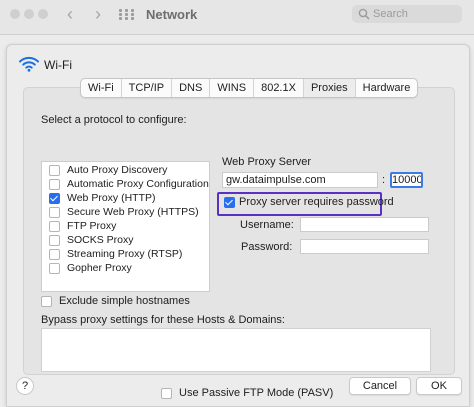 The image size is (474, 407). I want to click on window-titlebar: ‹ › Network Search, so click(237, 17).